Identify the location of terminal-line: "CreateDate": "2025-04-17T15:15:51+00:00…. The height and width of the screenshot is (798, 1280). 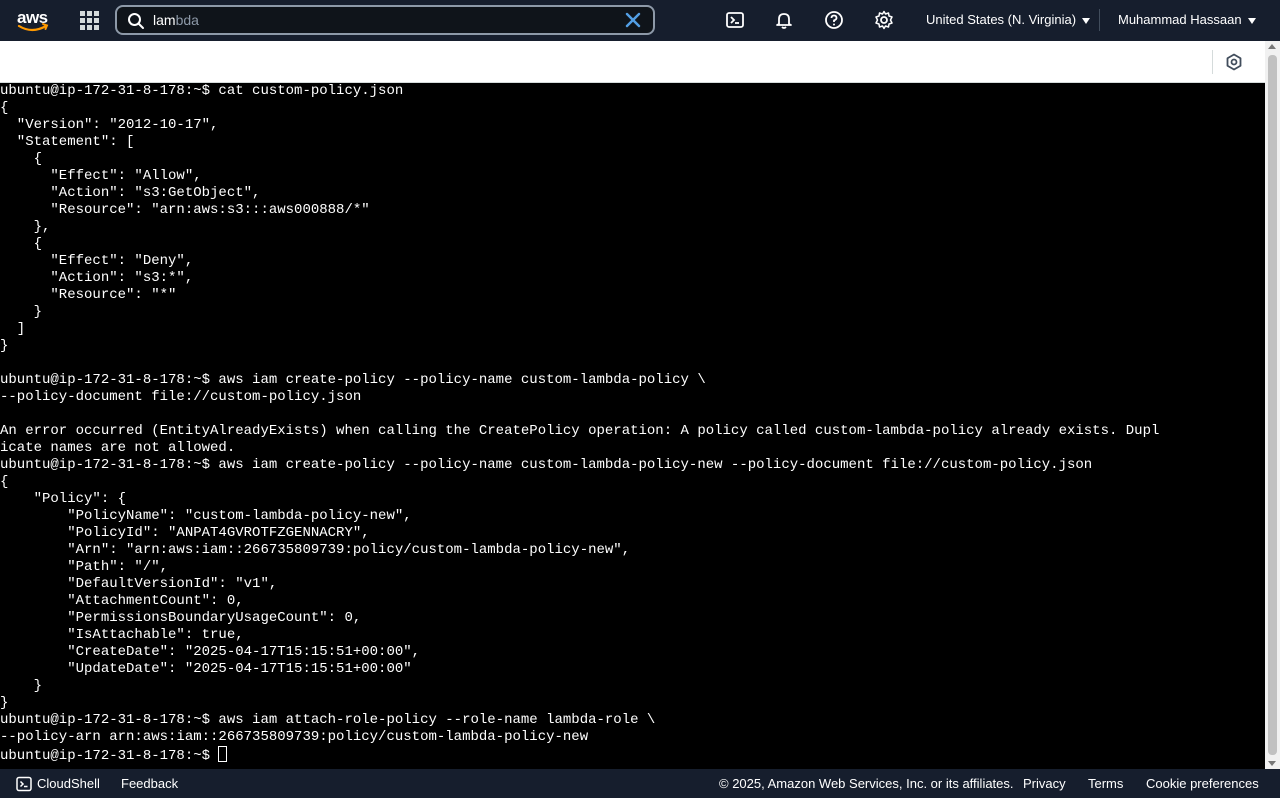
(210, 652).